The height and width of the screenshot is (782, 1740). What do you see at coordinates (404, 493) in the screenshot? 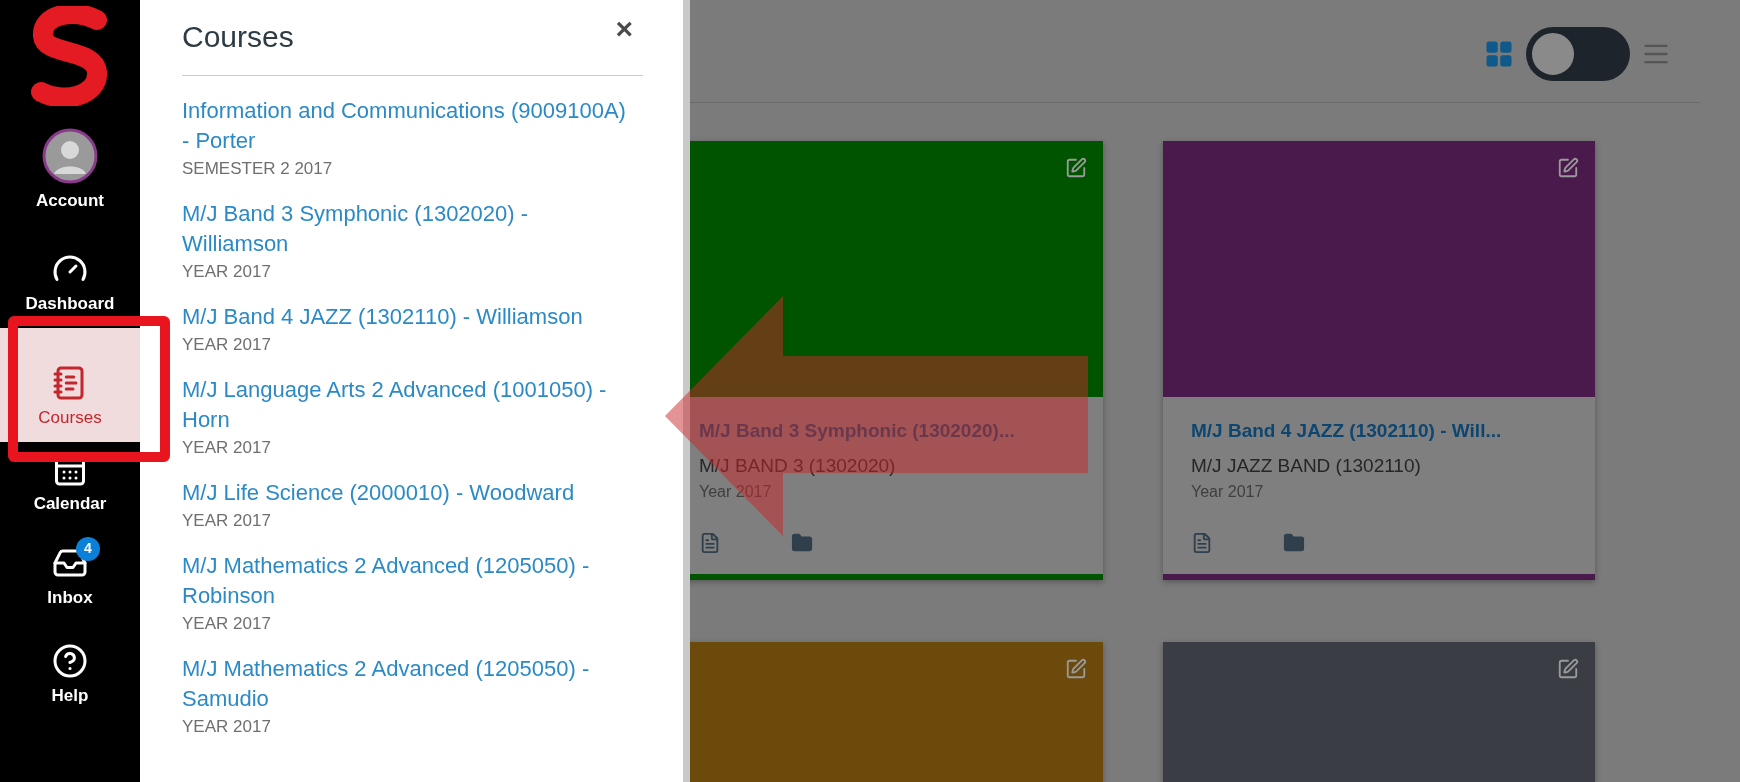
I see `course-link: M/J Life Science (2000010) - Woodward` at bounding box center [404, 493].